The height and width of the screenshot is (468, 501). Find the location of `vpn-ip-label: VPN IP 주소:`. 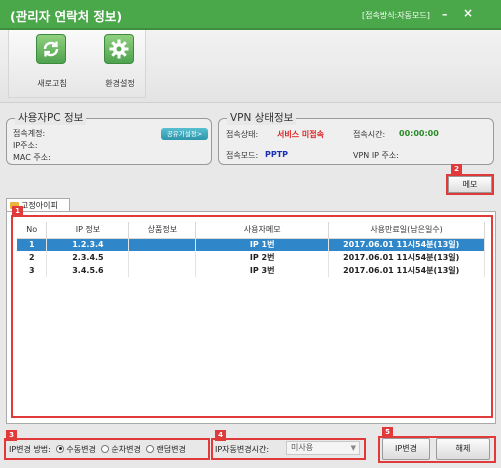

vpn-ip-label: VPN IP 주소: is located at coordinates (376, 155).